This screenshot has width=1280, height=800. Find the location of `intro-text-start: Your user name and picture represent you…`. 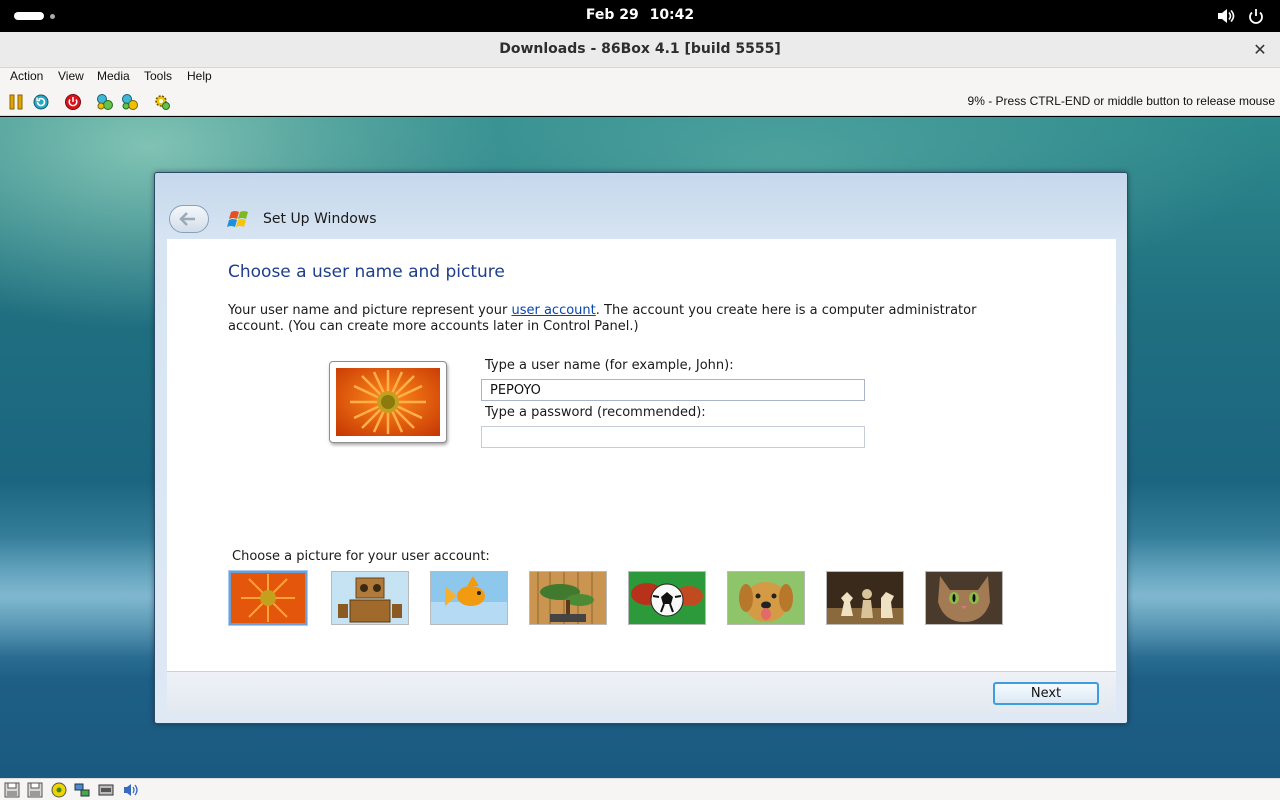

intro-text-start: Your user name and picture represent you… is located at coordinates (370, 310).